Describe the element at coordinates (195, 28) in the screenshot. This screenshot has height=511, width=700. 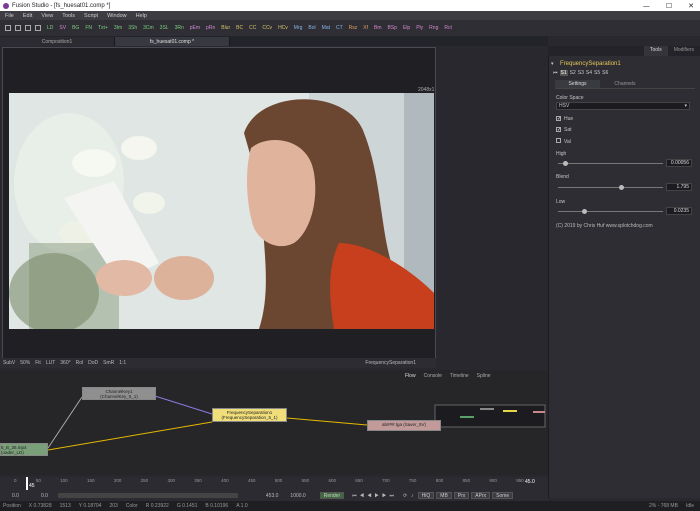
I see `tool-pem: pEm` at that location.